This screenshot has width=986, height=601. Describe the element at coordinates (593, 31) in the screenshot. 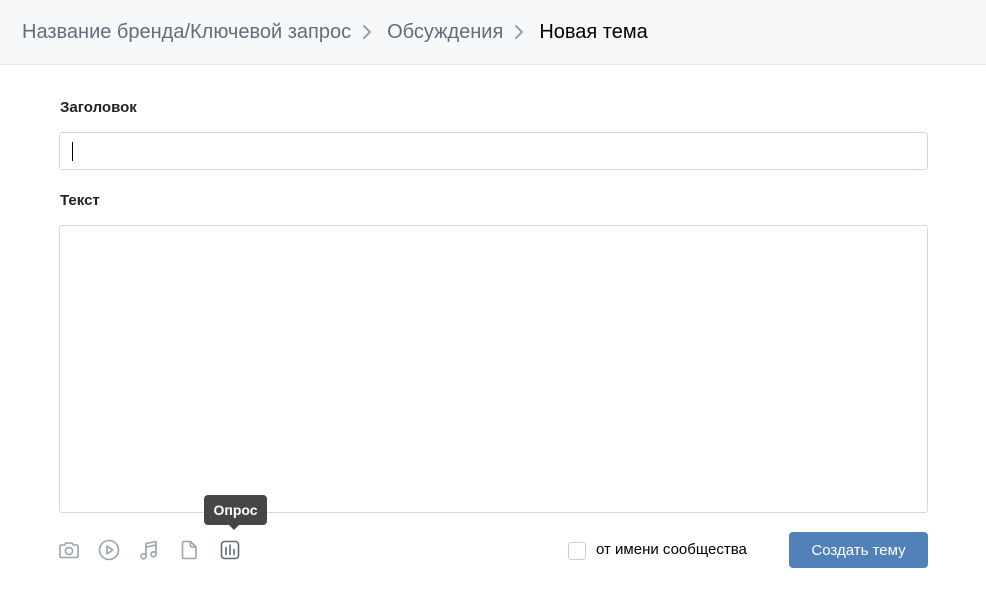

I see `breadcrumb-current: Новая тема` at that location.